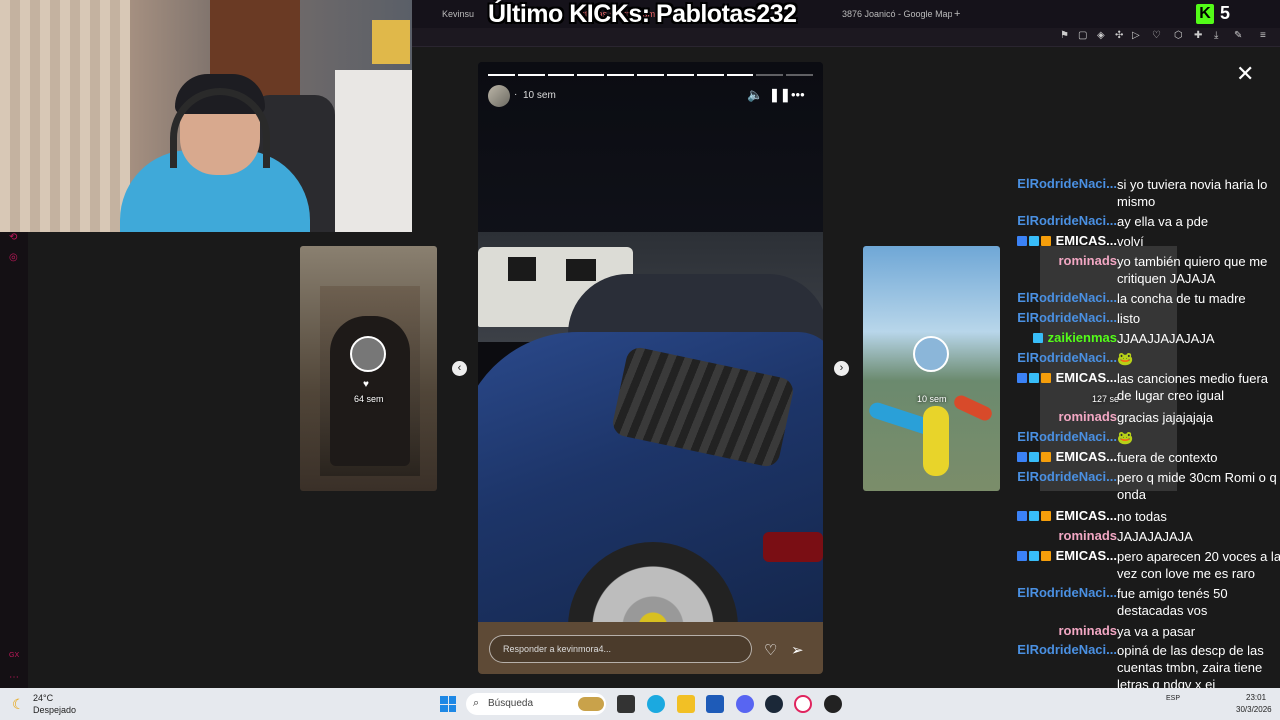 The width and height of the screenshot is (1280, 720). What do you see at coordinates (798, 94) in the screenshot?
I see `more-icon: •••` at bounding box center [798, 94].